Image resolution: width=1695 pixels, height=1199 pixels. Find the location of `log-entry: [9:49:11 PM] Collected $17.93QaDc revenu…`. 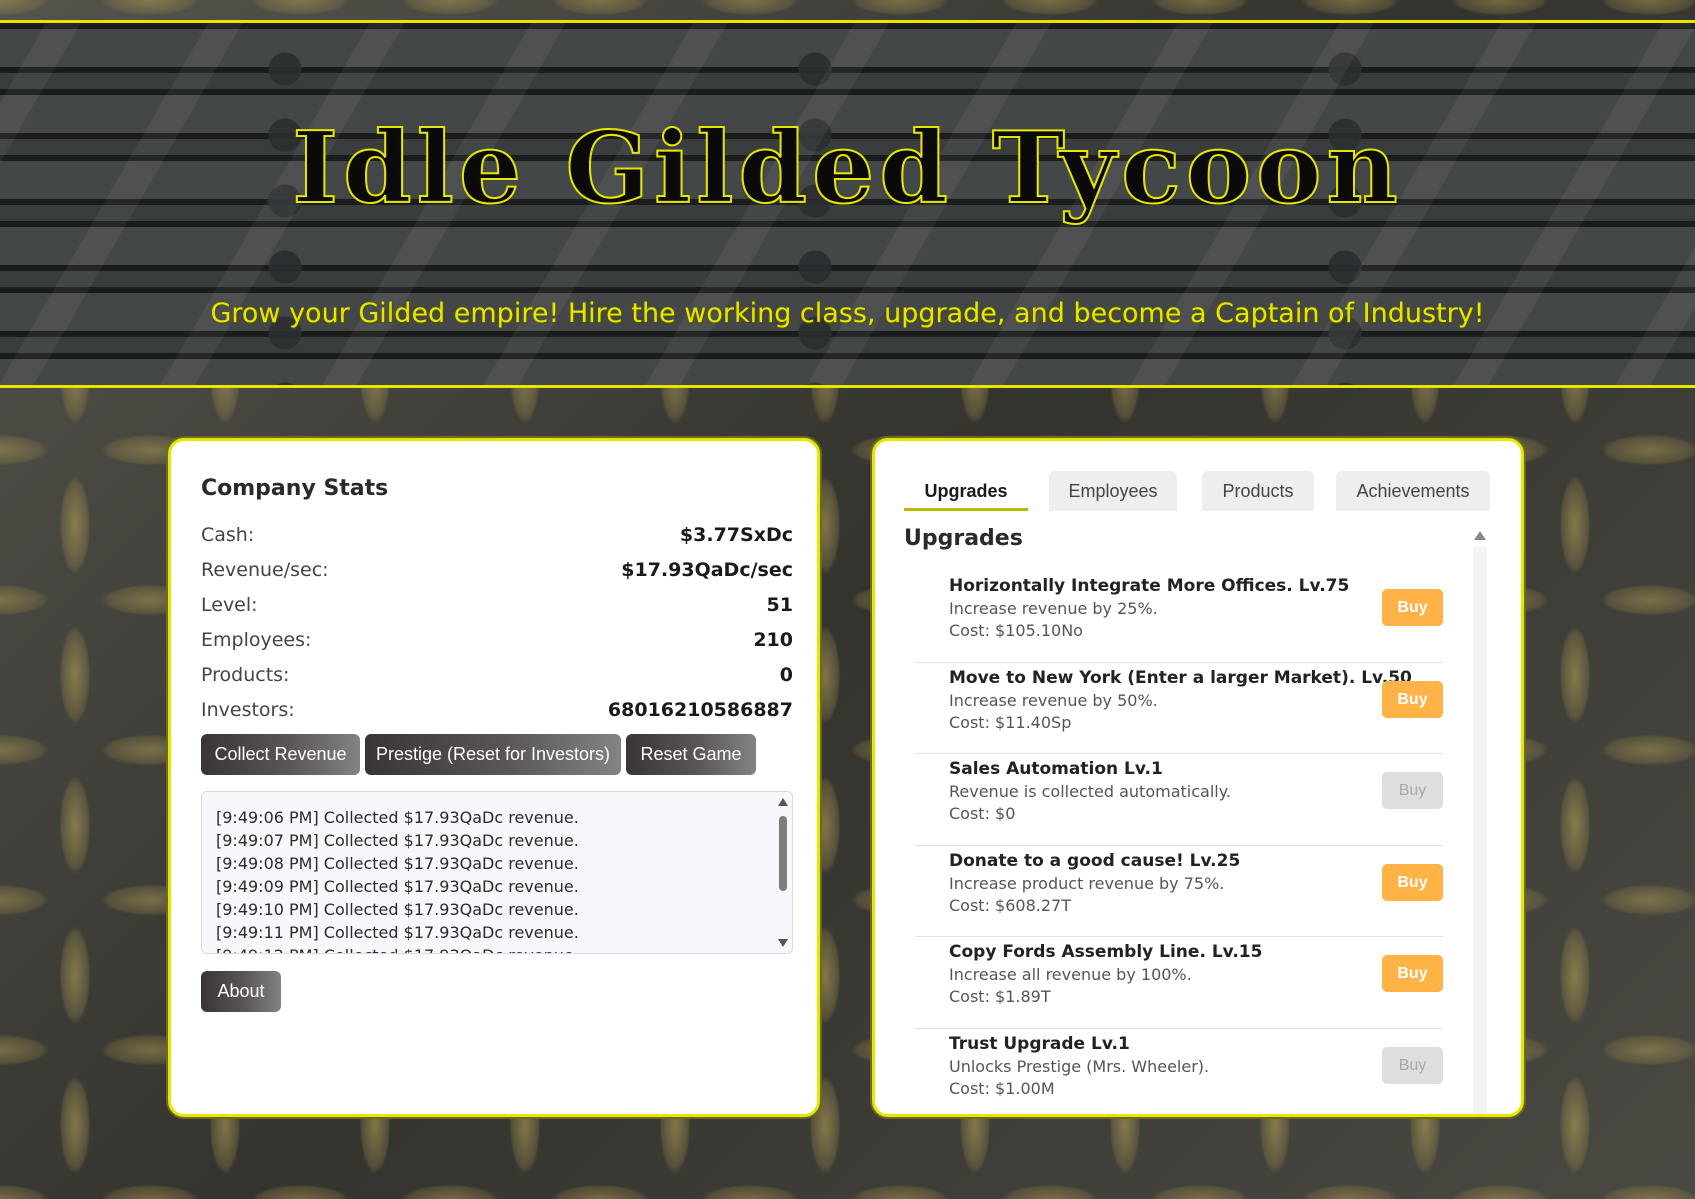

log-entry: [9:49:11 PM] Collected $17.93QaDc revenu… is located at coordinates (397, 932).